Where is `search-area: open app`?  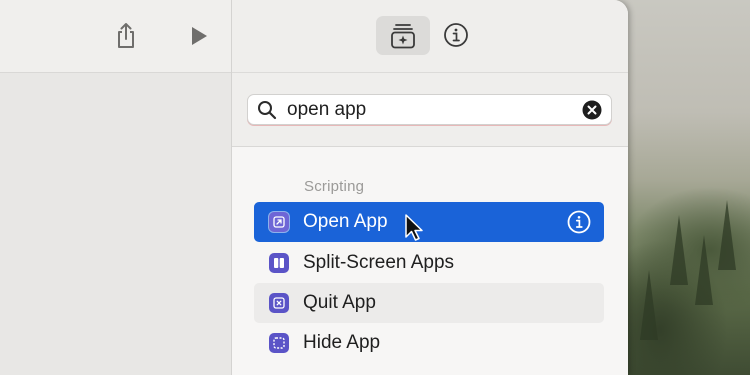
search-area: open app is located at coordinates (430, 110).